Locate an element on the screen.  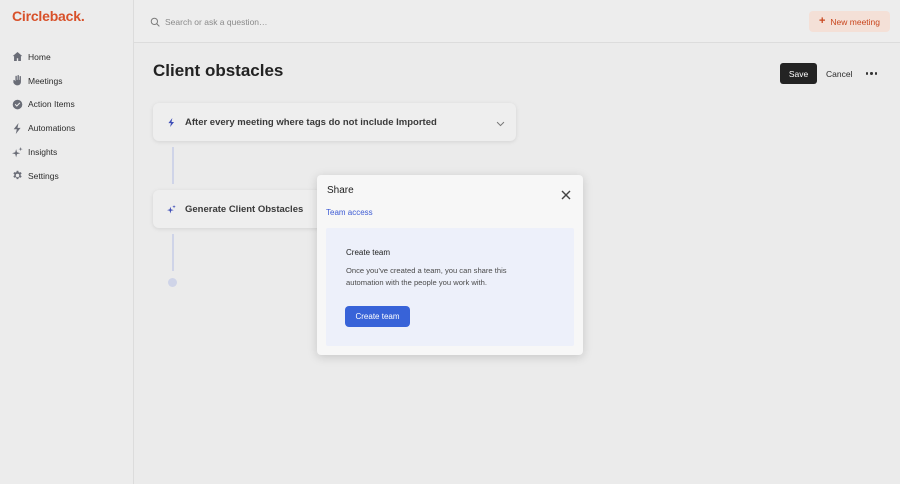
logo: Circleback. is located at coordinates (48, 16).